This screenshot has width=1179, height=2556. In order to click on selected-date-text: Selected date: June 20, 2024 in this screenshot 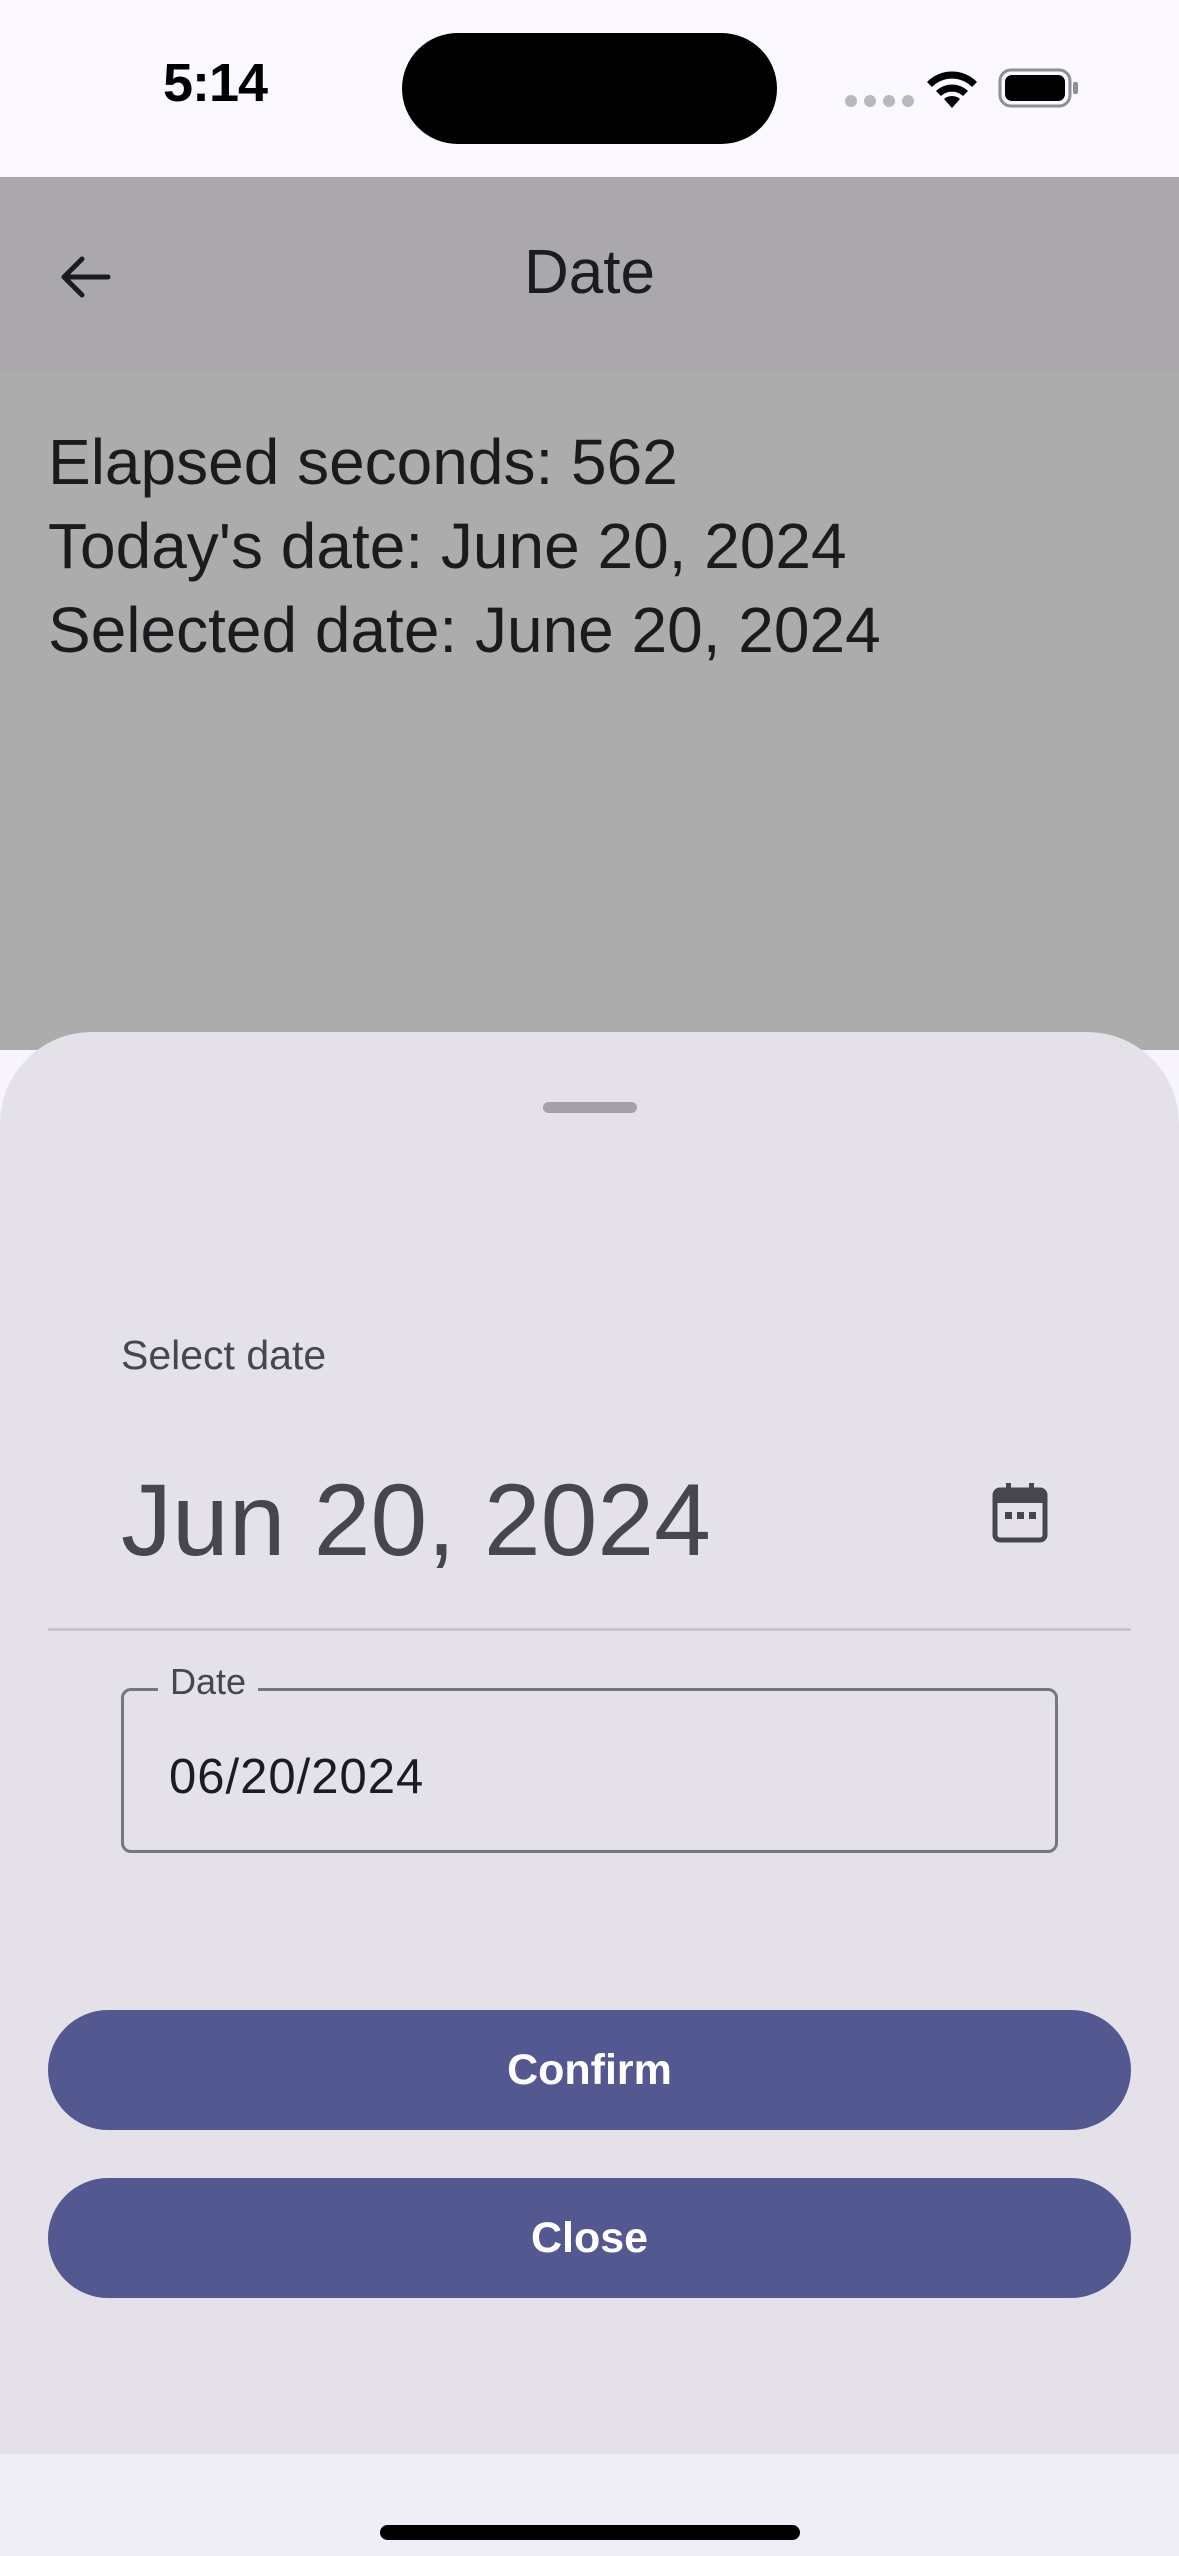, I will do `click(464, 630)`.